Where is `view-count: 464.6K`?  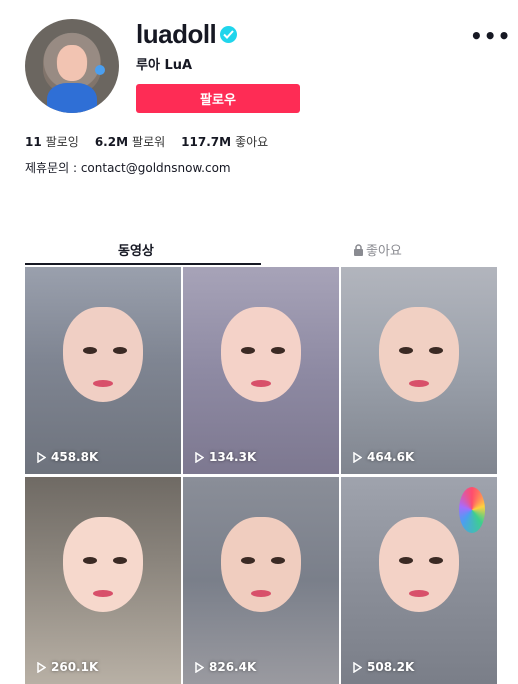 view-count: 464.6K is located at coordinates (383, 457).